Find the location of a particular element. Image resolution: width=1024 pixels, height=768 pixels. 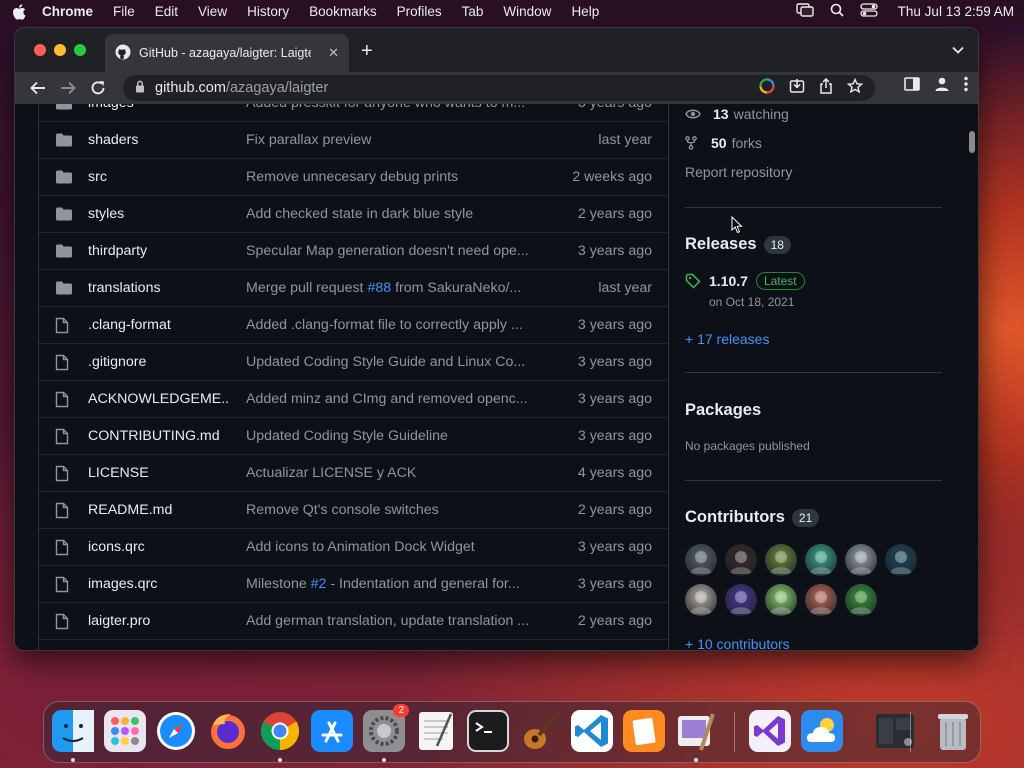

app-store-icon is located at coordinates (332, 731).